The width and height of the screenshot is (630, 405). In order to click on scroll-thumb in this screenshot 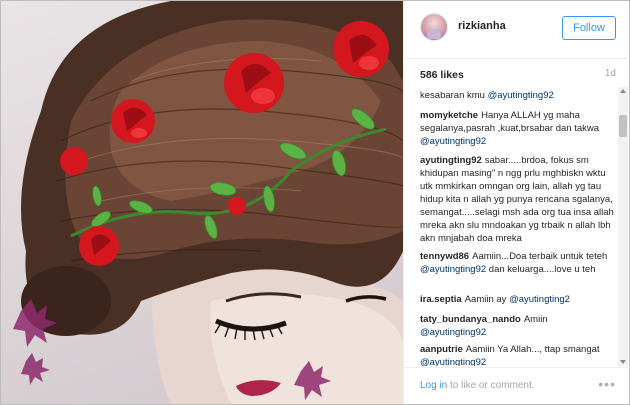, I will do `click(623, 126)`.